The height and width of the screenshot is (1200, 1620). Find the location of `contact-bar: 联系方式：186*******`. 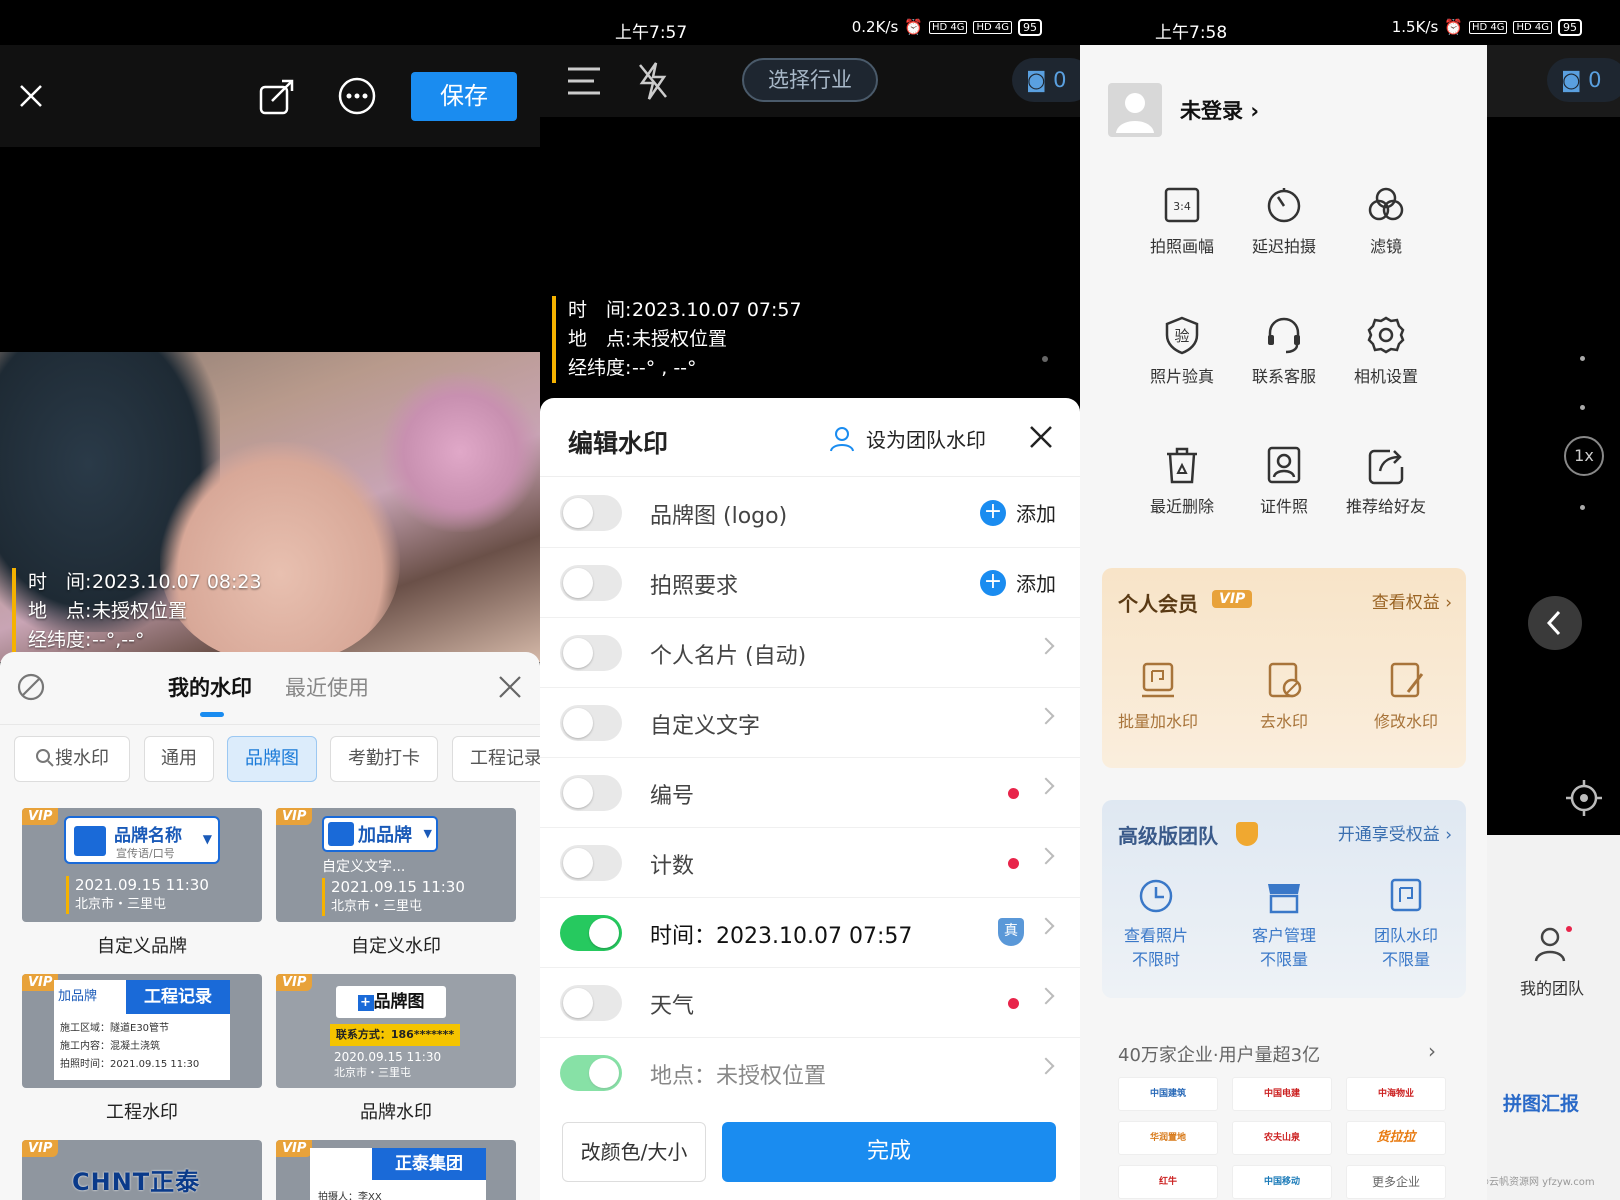

contact-bar: 联系方式：186******* is located at coordinates (395, 1035).